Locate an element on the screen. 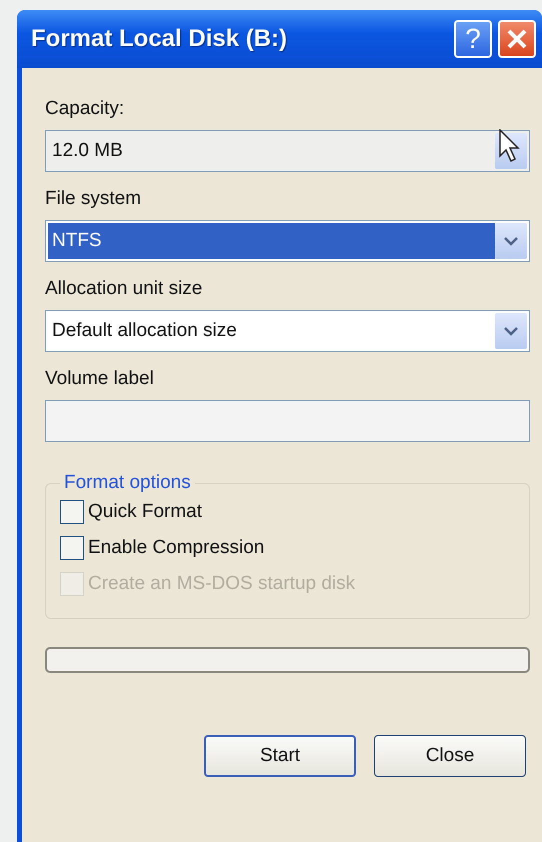 This screenshot has height=842, width=542. field-label: Volume label is located at coordinates (100, 379).